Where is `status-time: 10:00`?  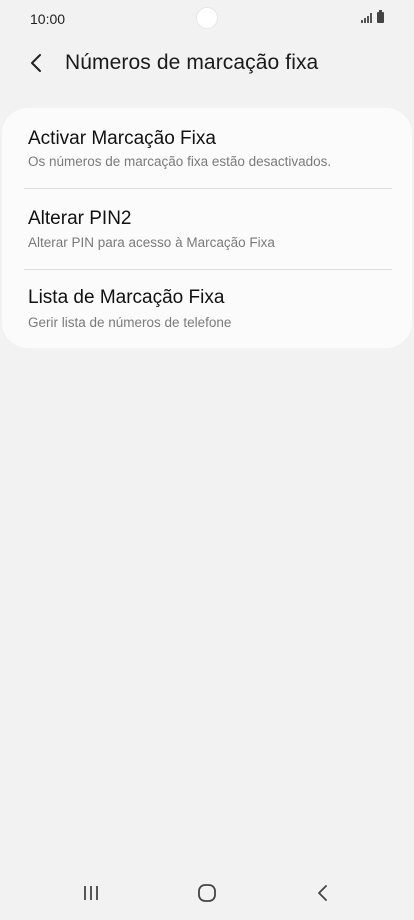 status-time: 10:00 is located at coordinates (48, 19).